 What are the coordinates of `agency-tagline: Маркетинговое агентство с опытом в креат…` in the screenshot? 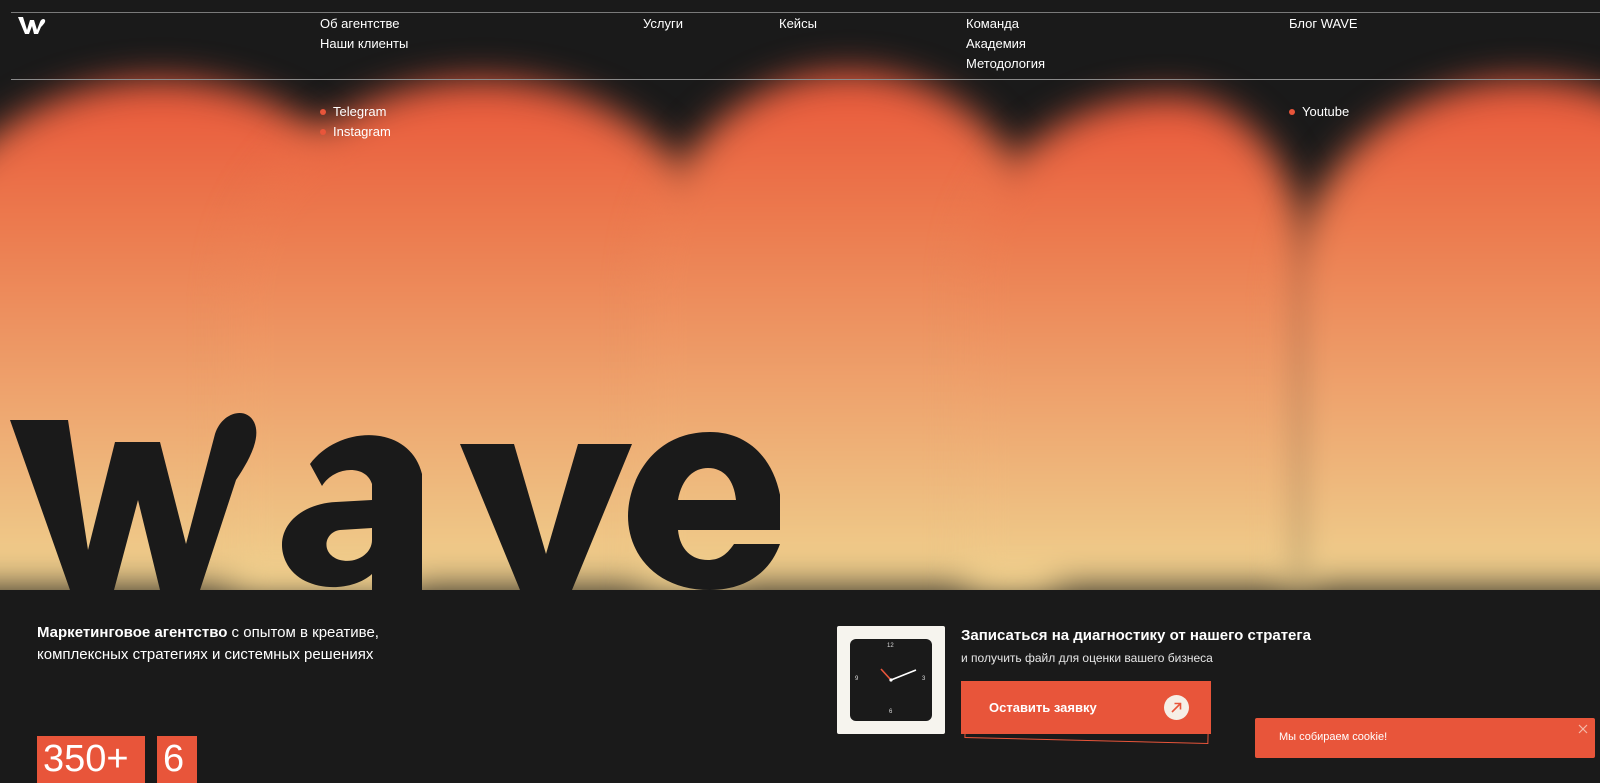 It's located at (227, 644).